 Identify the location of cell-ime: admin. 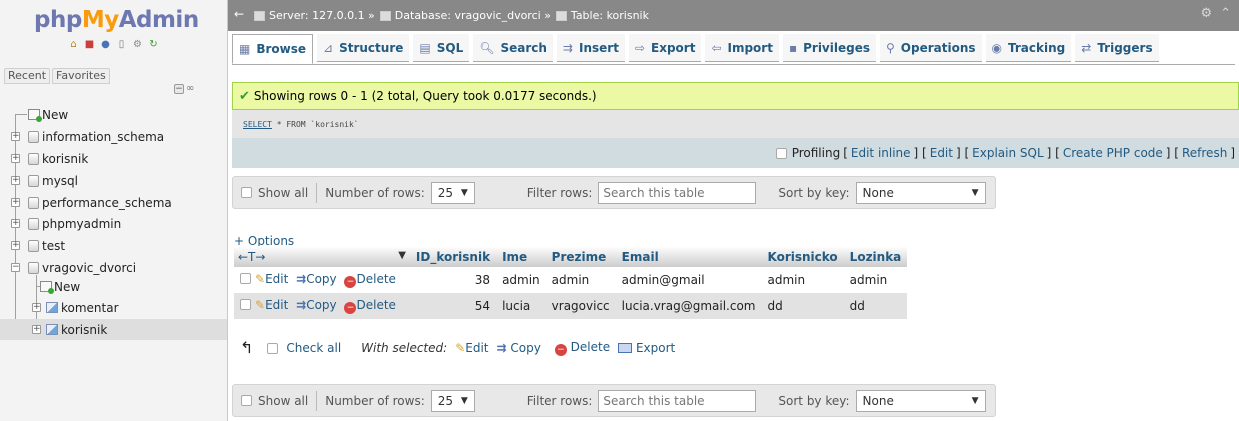
(521, 280).